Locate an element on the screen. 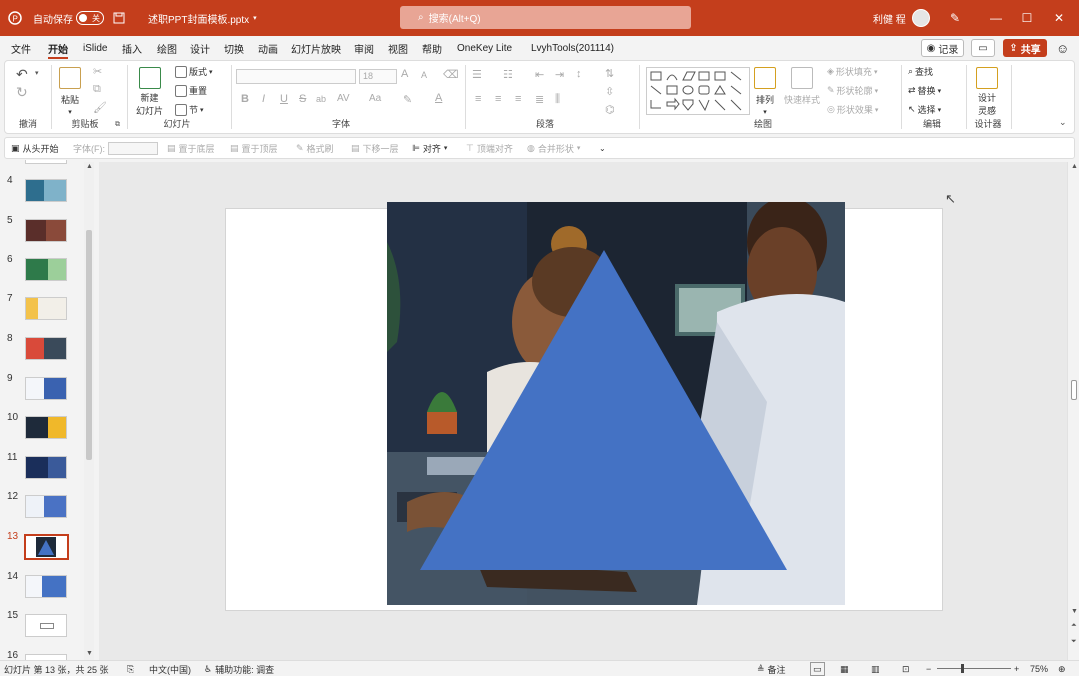  smartart-icon: ⌬ is located at coordinates (610, 109).